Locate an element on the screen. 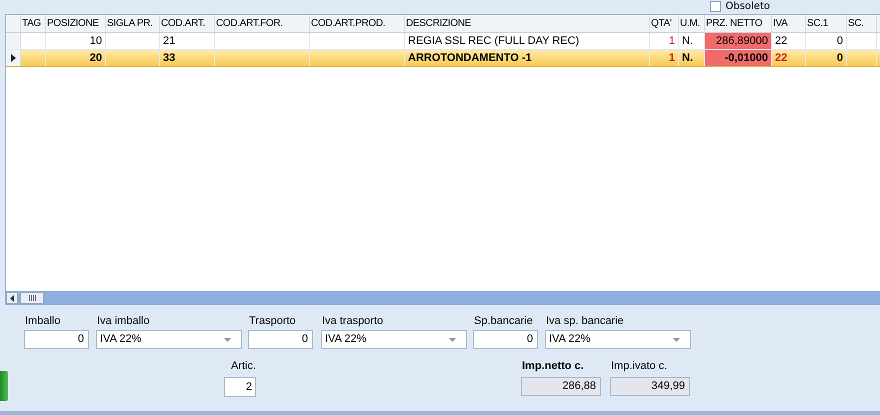 This screenshot has height=415, width=880. total-field: 286,88 is located at coordinates (561, 386).